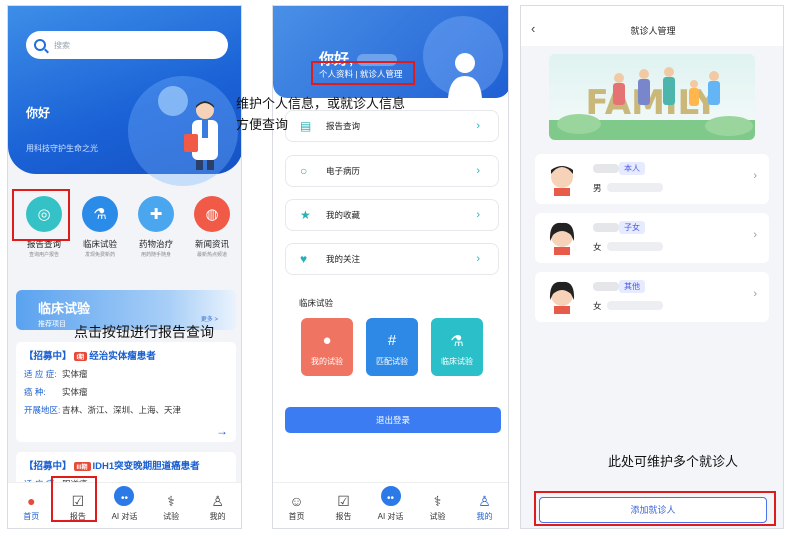  What do you see at coordinates (321, 103) in the screenshot?
I see `annotation-line: 维护个人信息，或就诊人信息` at bounding box center [321, 103].